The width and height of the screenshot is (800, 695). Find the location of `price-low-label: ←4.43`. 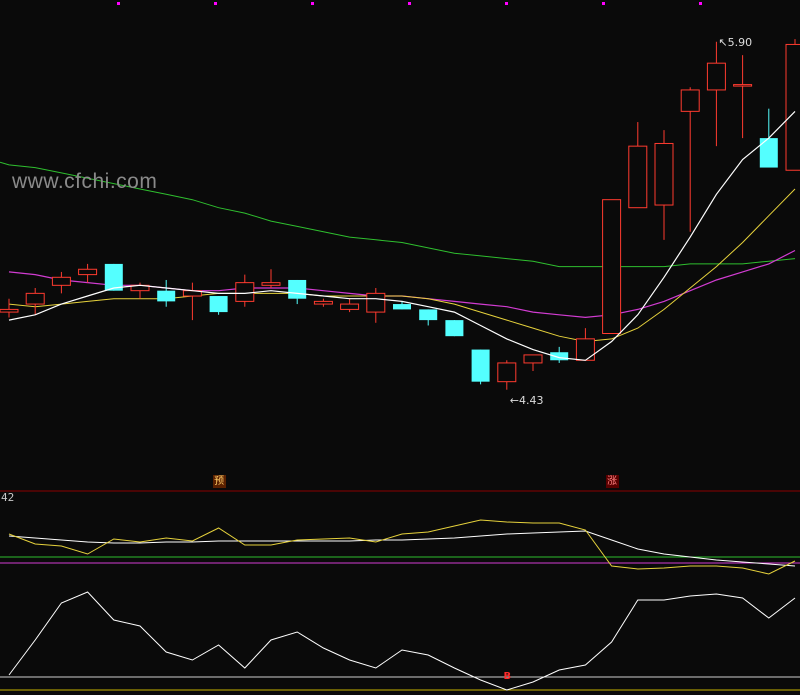

price-low-label: ←4.43 is located at coordinates (527, 400).